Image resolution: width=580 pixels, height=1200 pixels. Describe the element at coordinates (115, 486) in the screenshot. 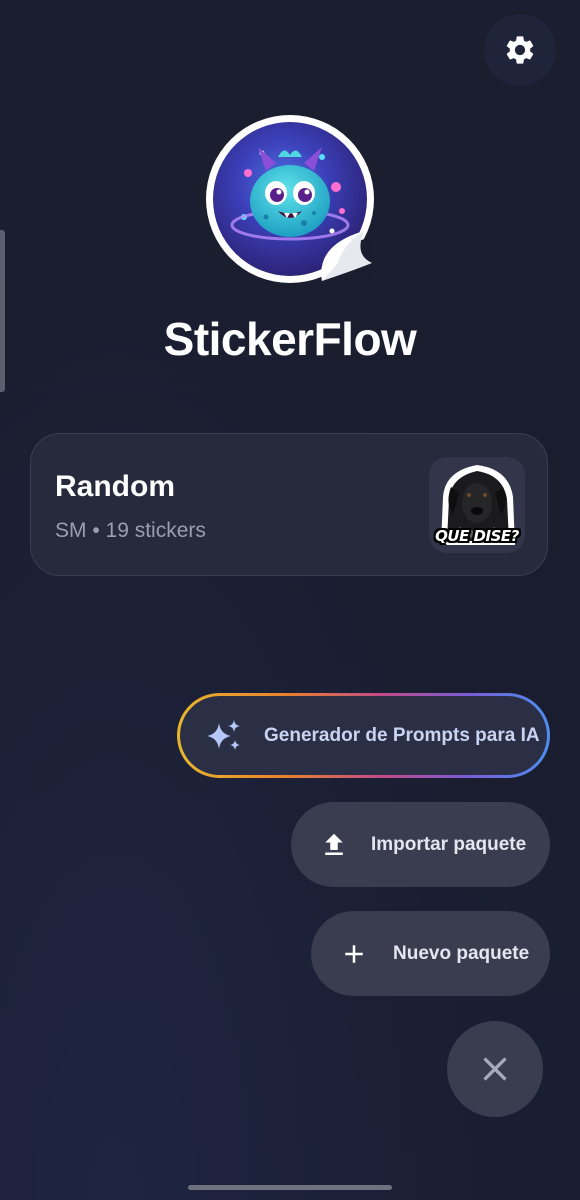

I see `pack-name: Random` at that location.